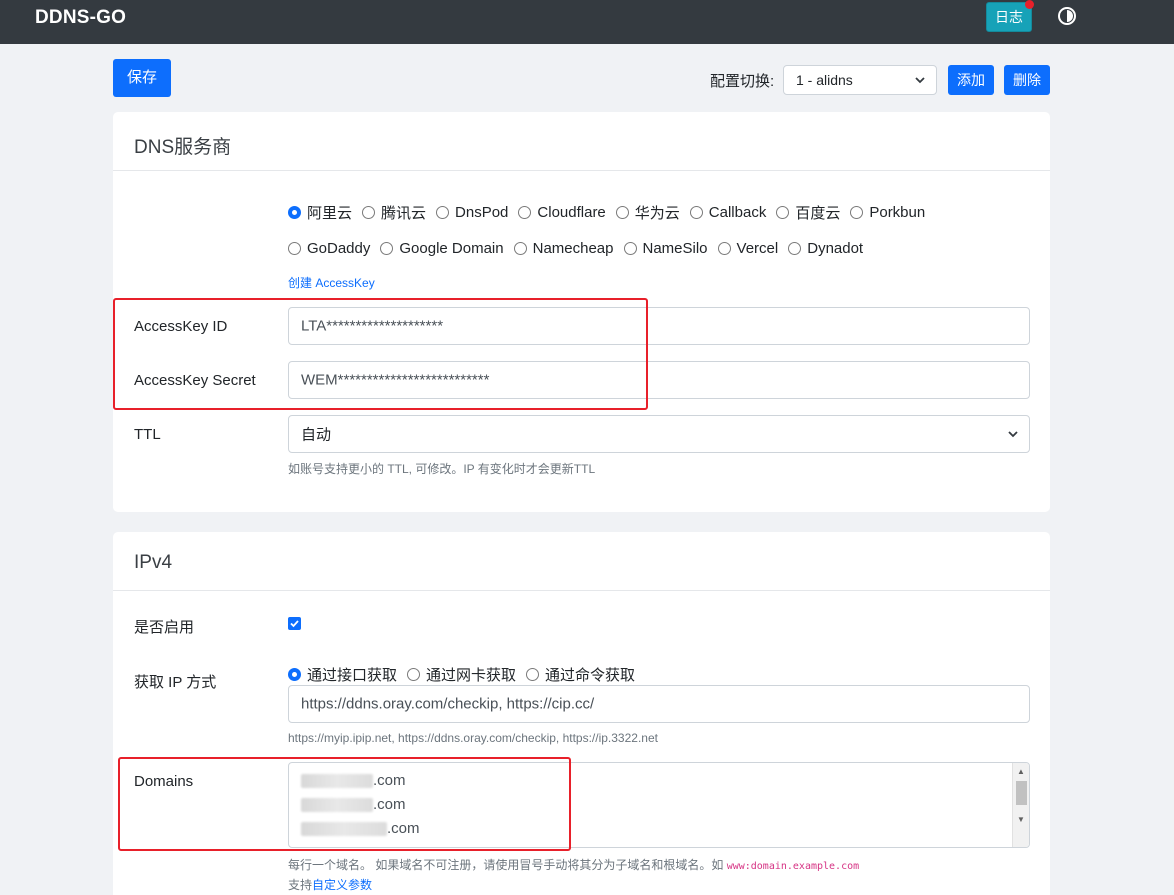 This screenshot has width=1174, height=895. I want to click on provider-radio-label: Dynadot, so click(835, 248).